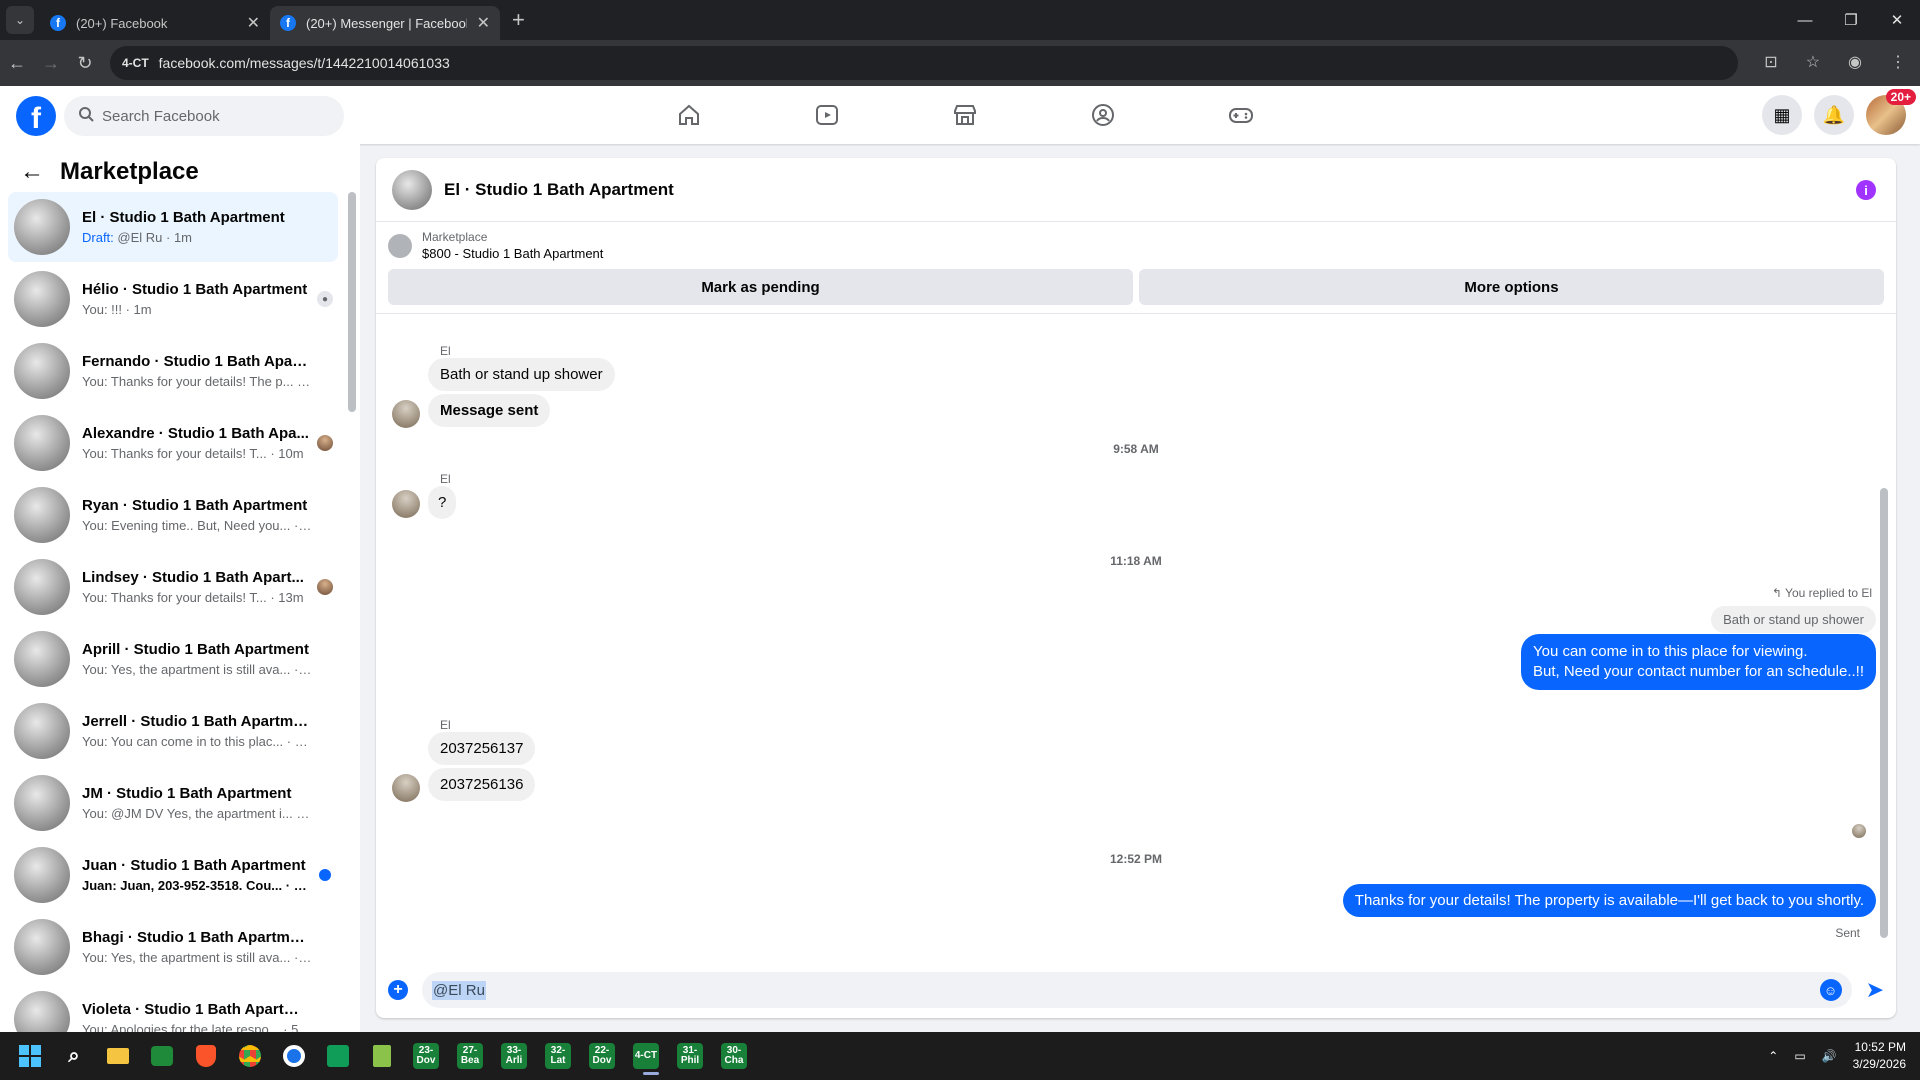 This screenshot has height=1080, width=1920. I want to click on incoming-message: 2037256136, so click(482, 784).